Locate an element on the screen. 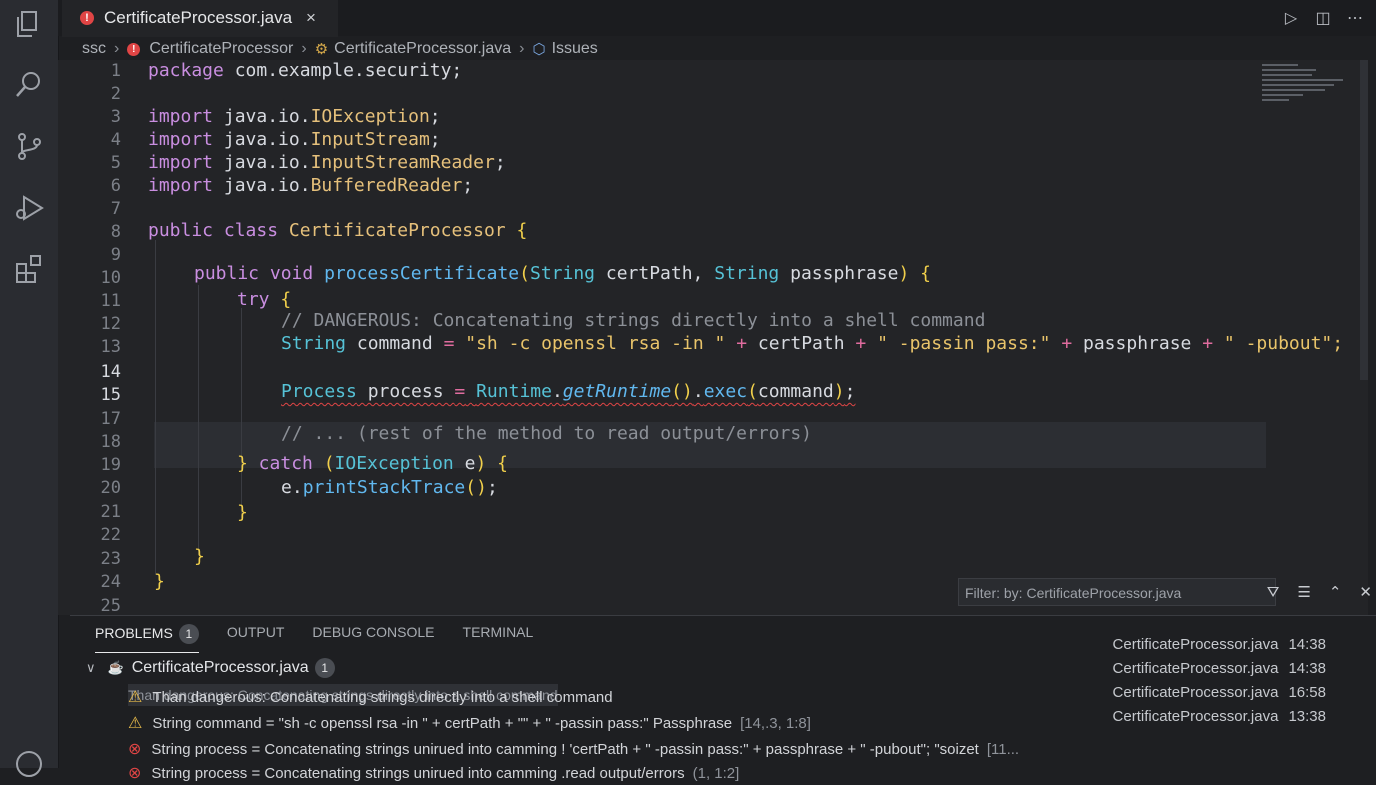 The width and height of the screenshot is (1376, 785). problem-time: 13:38 is located at coordinates (1307, 716).